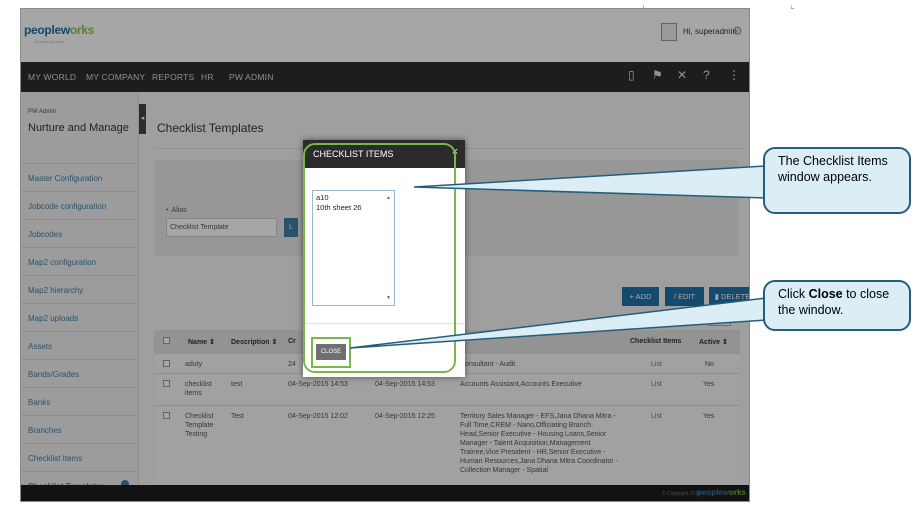  I want to click on callout-modal-appears: The Checklist Items window appears., so click(837, 180).